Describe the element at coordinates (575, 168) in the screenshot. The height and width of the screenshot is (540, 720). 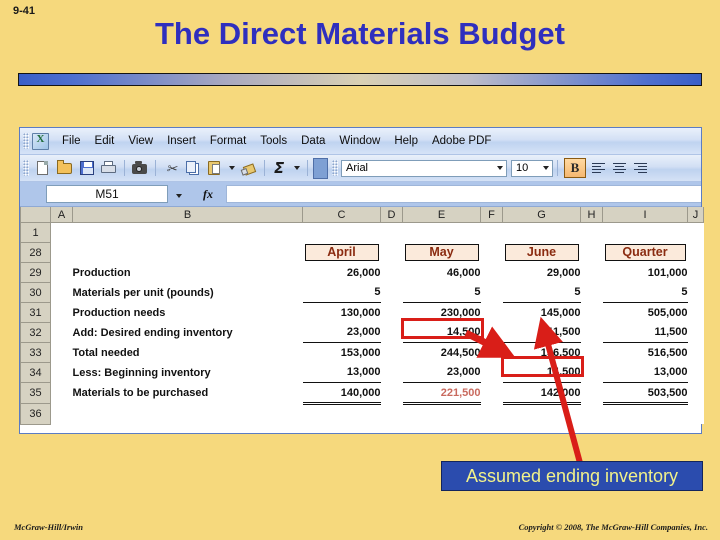
I see `bold-button: B` at that location.